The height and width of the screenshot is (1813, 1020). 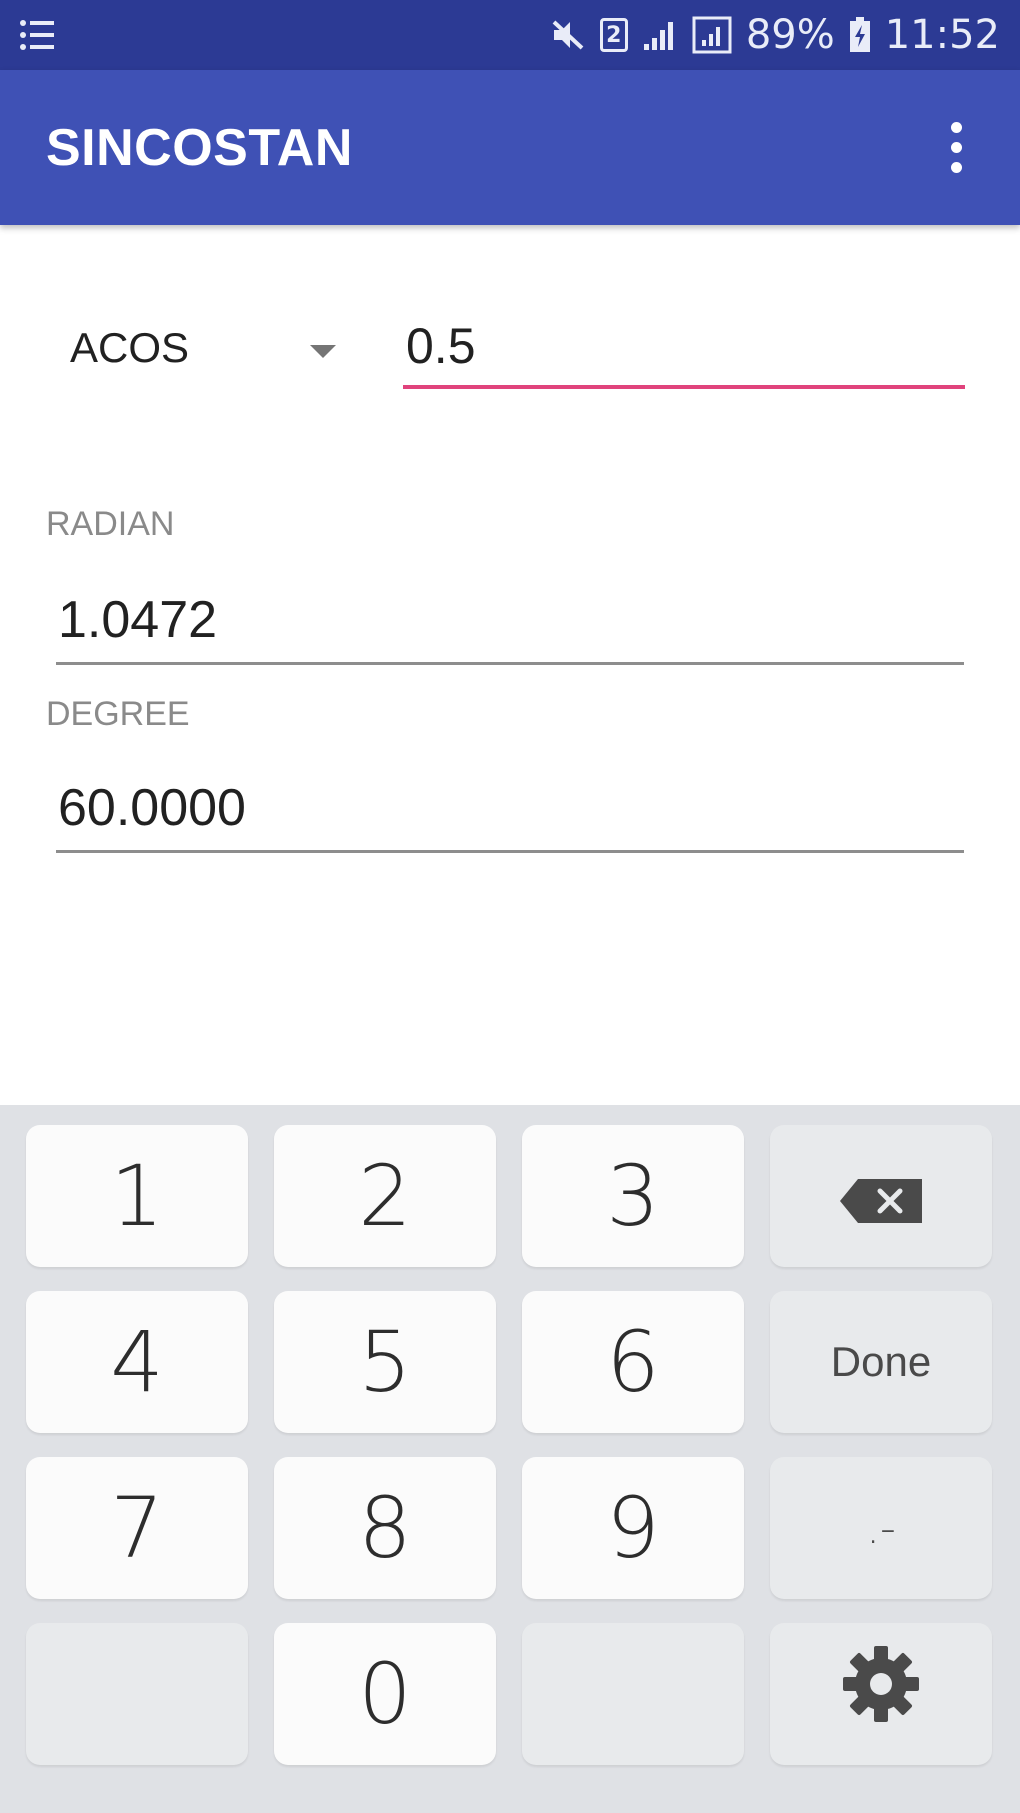 I want to click on backspace-icon, so click(x=881, y=1196).